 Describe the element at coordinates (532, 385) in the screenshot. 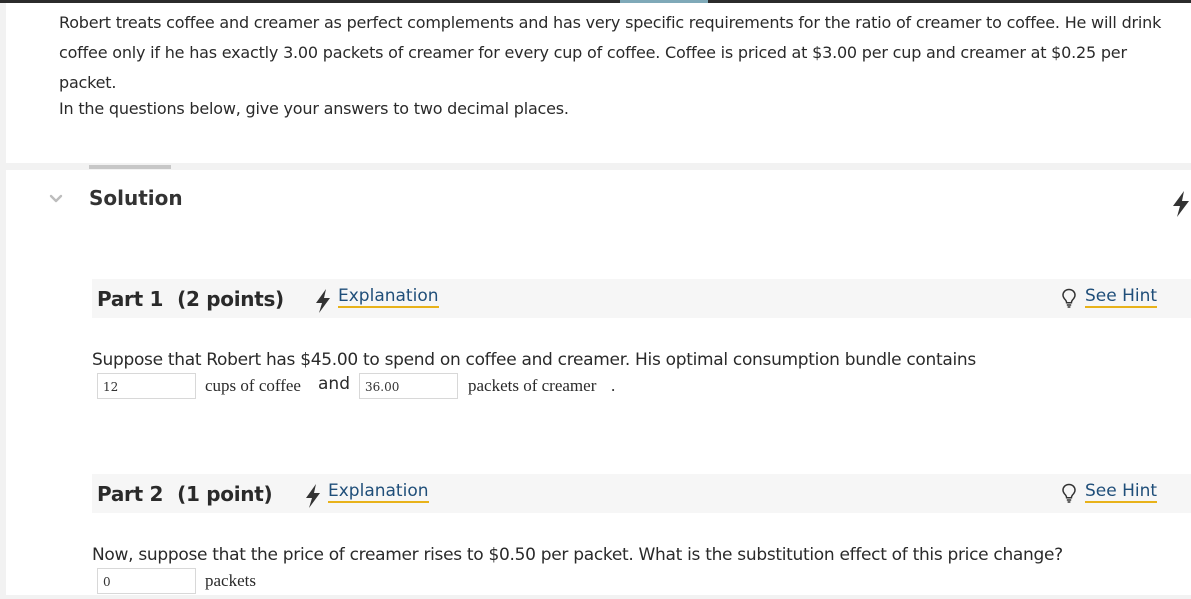

I see `creamer-unit-label: packets of creamer` at that location.